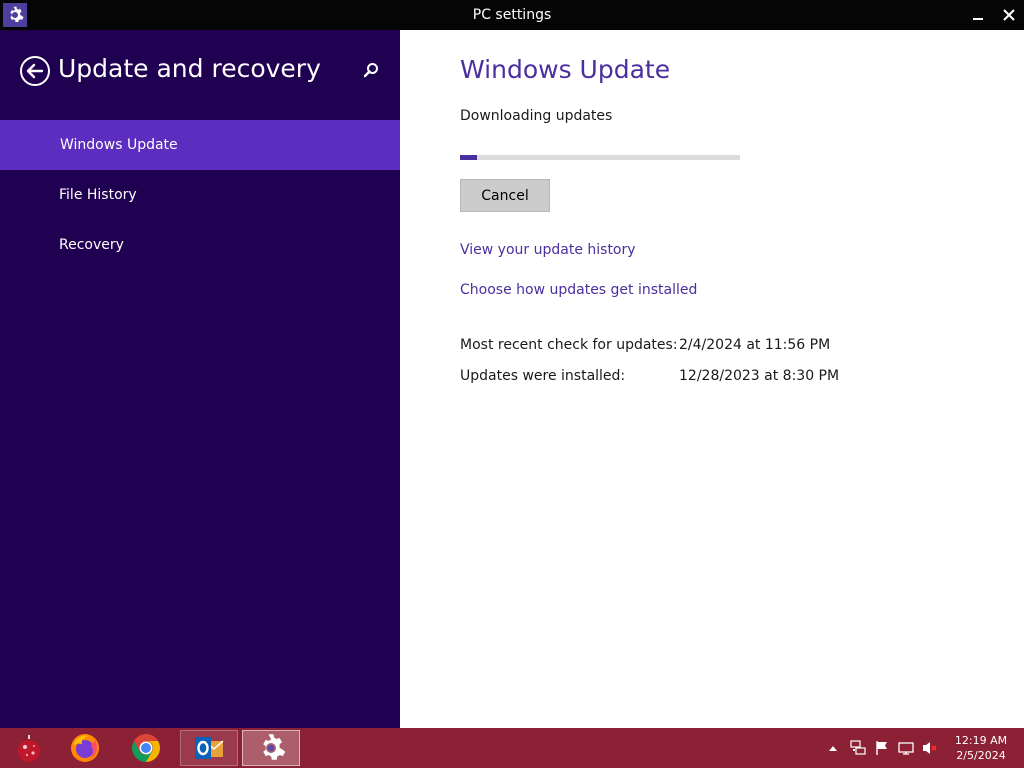 The width and height of the screenshot is (1024, 768). What do you see at coordinates (543, 376) in the screenshot?
I see `installed-label: Updates were installed:` at bounding box center [543, 376].